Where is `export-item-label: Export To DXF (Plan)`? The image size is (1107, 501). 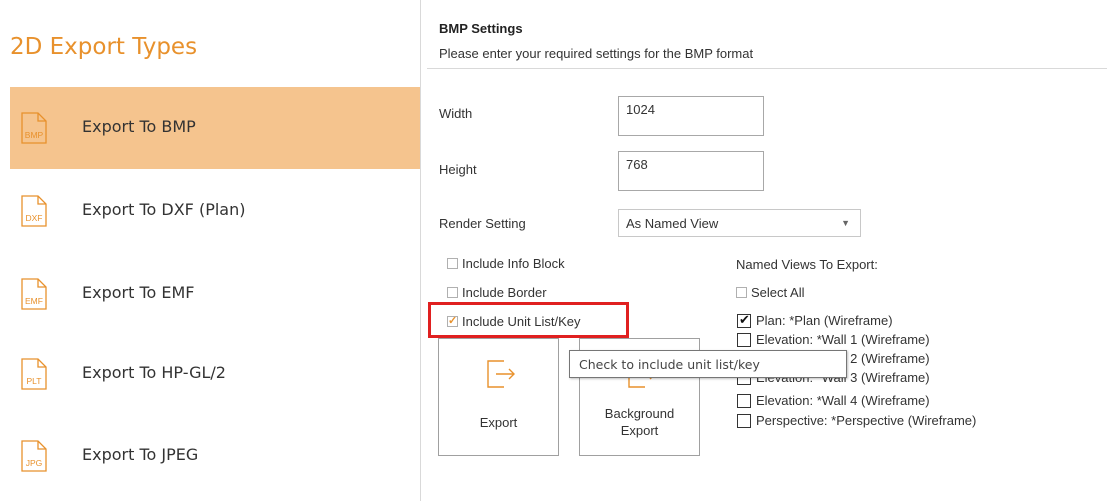 export-item-label: Export To DXF (Plan) is located at coordinates (164, 209).